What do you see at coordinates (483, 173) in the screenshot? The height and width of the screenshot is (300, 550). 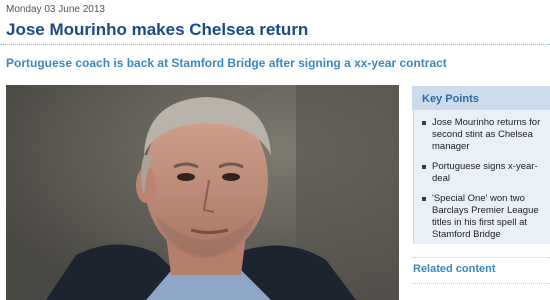 I see `key-point-item: Portuguese signs x-year-deal` at bounding box center [483, 173].